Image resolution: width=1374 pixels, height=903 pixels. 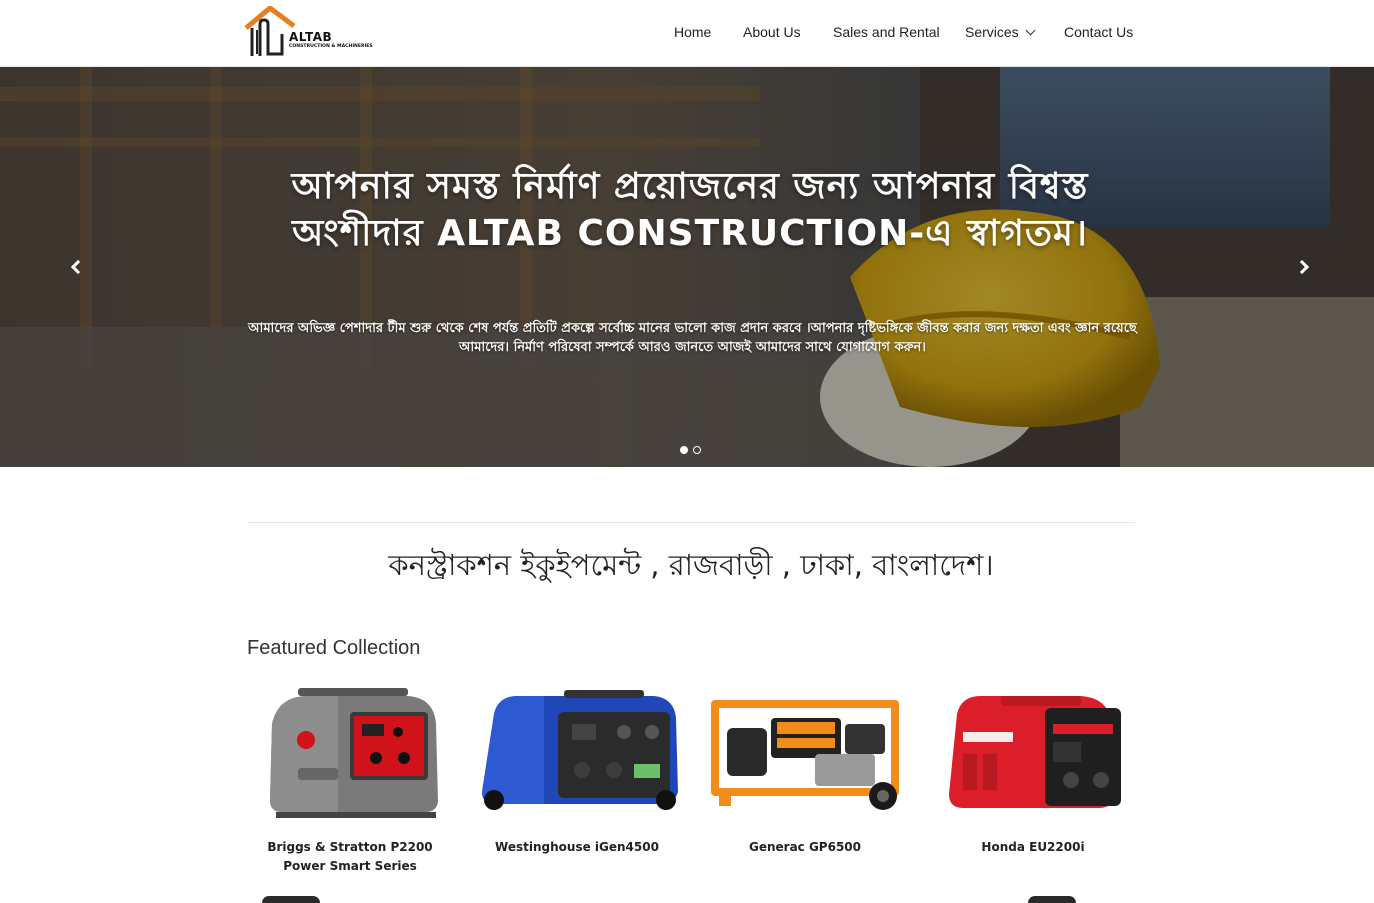 What do you see at coordinates (1035, 752) in the screenshot?
I see `generator-red-icon` at bounding box center [1035, 752].